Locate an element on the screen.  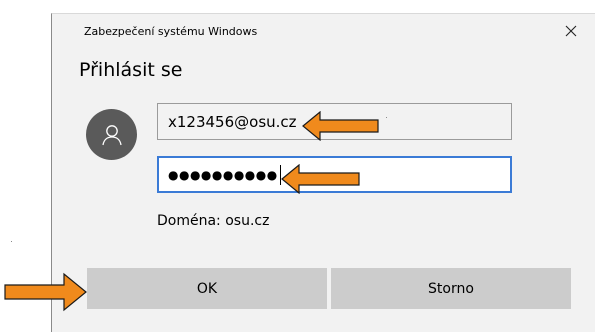
ok-button: OK is located at coordinates (207, 288).